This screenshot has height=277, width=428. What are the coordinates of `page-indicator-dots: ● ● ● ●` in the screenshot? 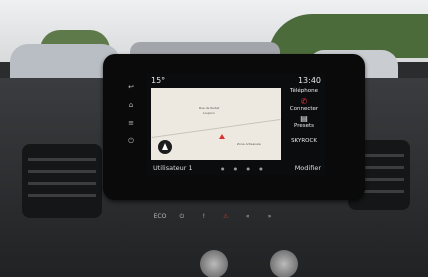 It's located at (244, 168).